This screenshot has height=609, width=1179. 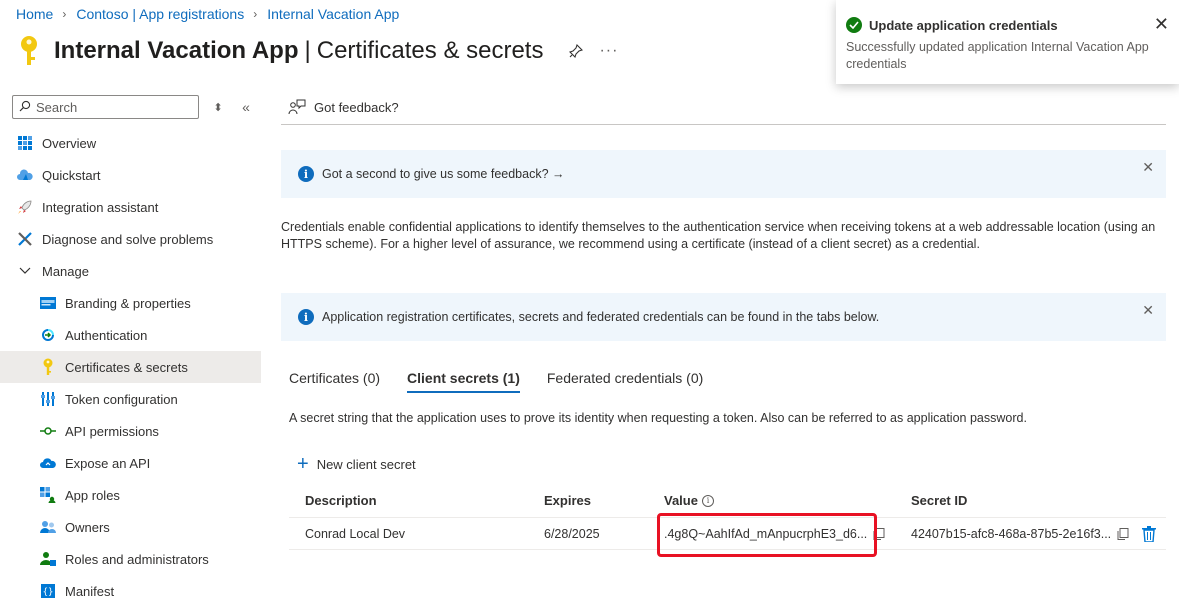 I want to click on sidebar-item-manifest: {} Manifest, so click(x=130, y=591).